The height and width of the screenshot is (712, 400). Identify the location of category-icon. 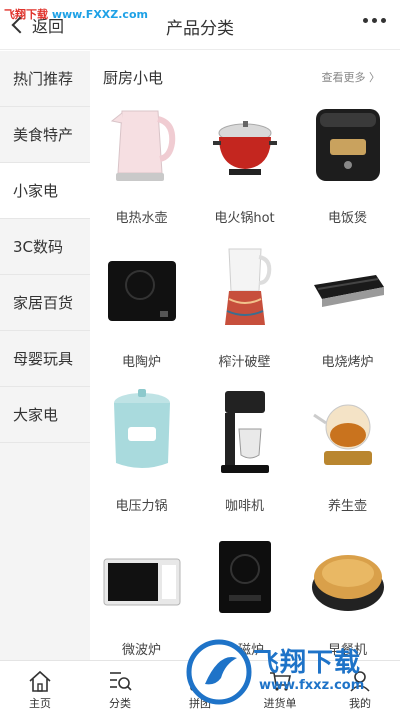
(121, 681).